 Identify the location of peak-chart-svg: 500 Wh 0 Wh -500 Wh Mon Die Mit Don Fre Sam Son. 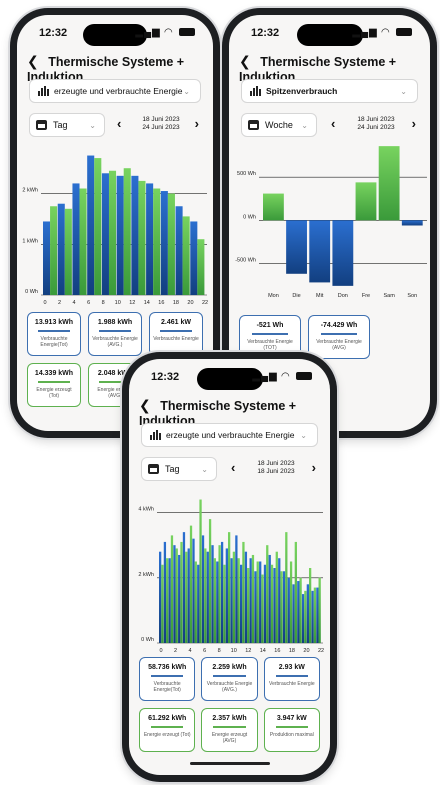
(331, 222).